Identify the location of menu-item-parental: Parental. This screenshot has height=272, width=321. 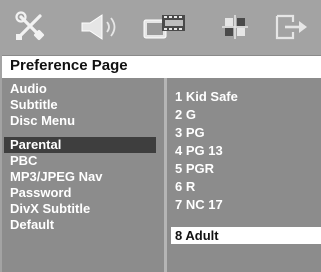
(80, 145).